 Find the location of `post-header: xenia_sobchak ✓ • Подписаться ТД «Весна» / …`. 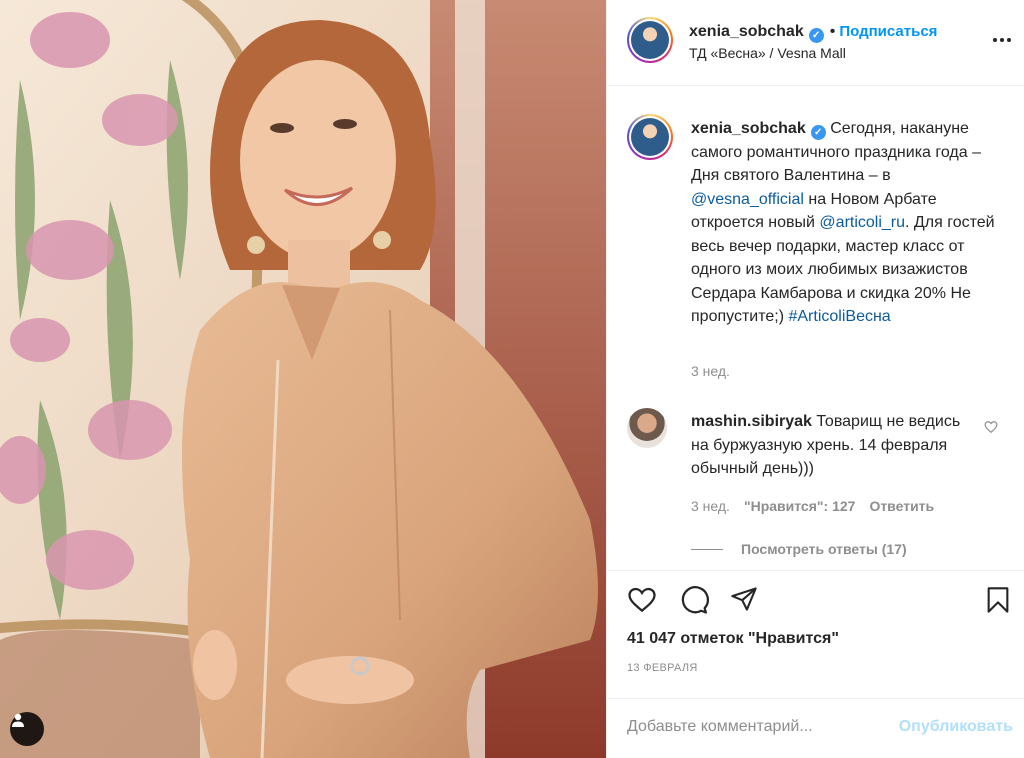

post-header: xenia_sobchak ✓ • Подписаться ТД «Весна» / … is located at coordinates (815, 43).